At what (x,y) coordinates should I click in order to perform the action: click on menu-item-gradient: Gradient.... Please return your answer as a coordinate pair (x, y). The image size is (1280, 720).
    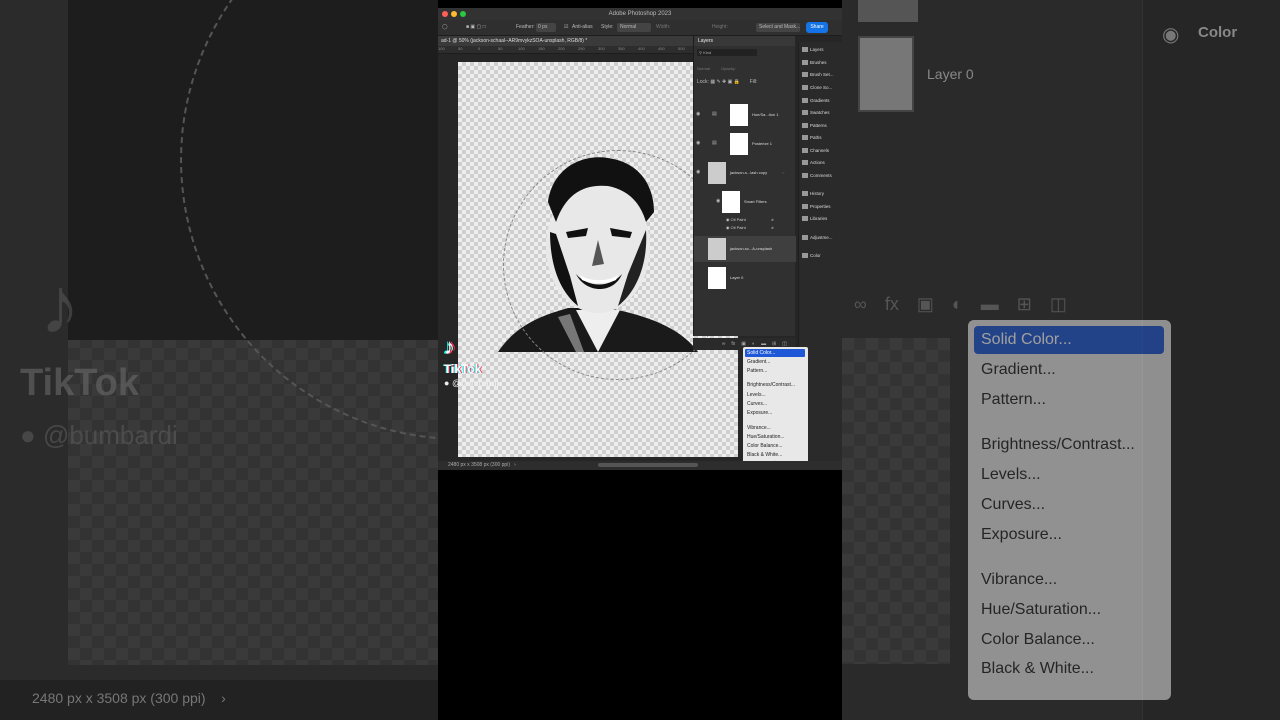
    Looking at the image, I should click on (758, 362).